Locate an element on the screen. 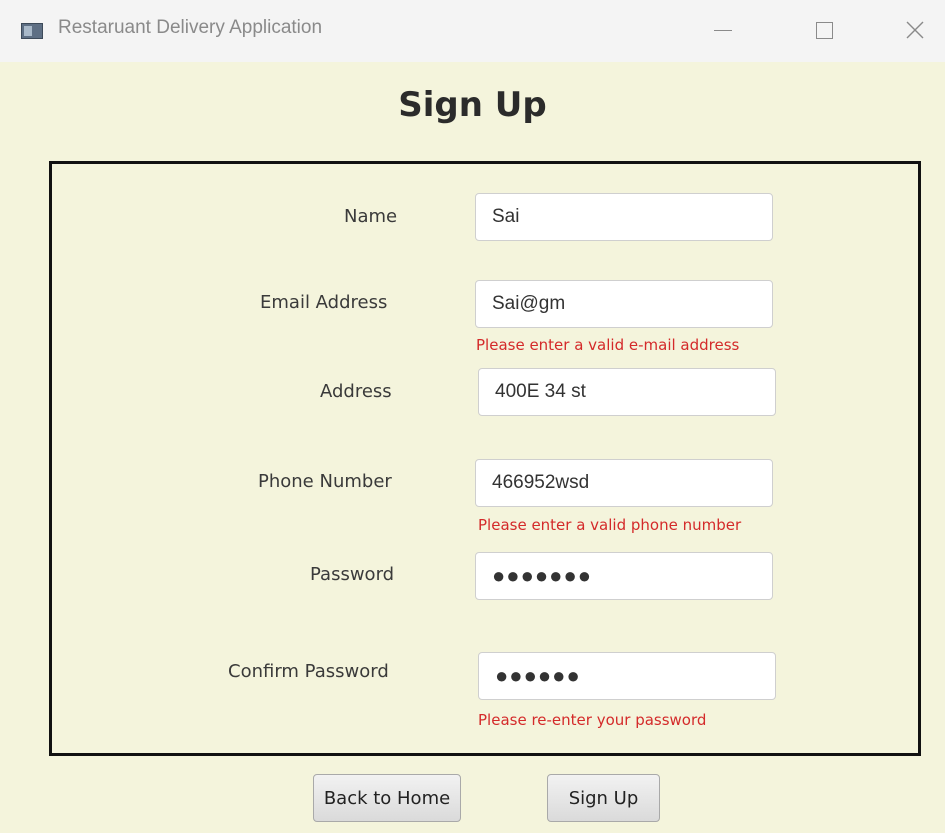 Image resolution: width=945 pixels, height=833 pixels. maximize-button is located at coordinates (824, 30).